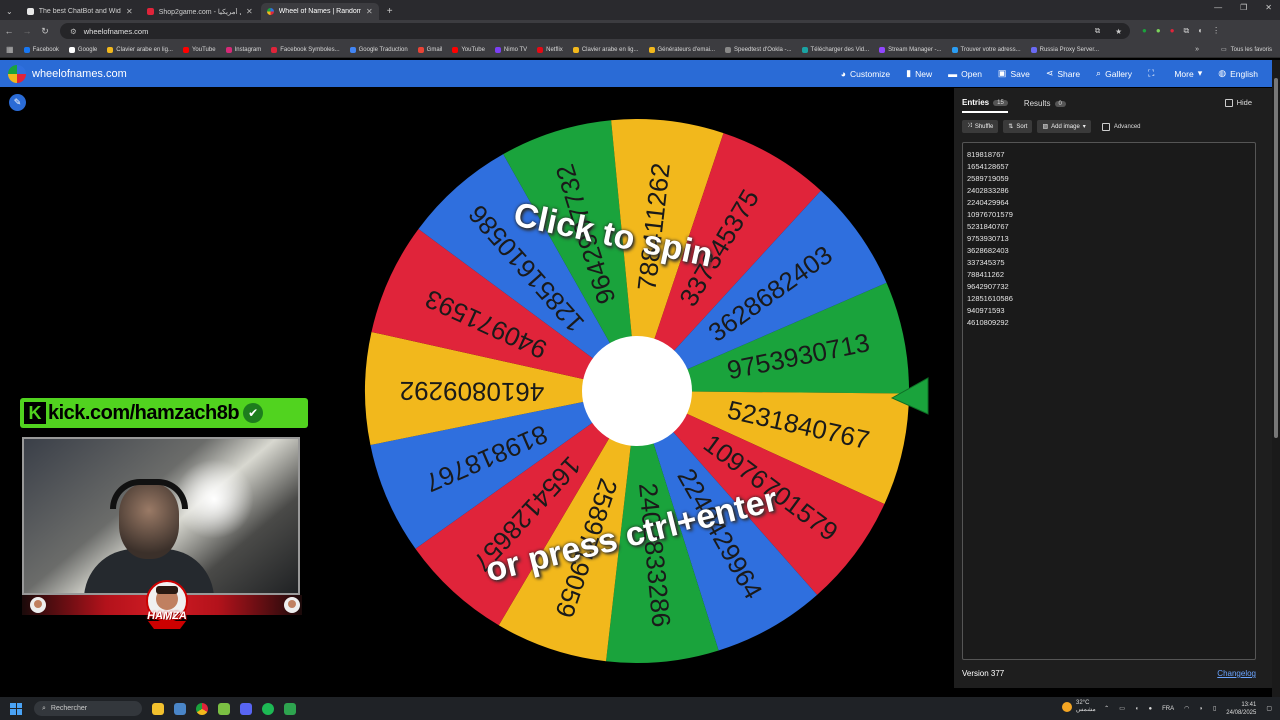 This screenshot has width=1280, height=720. What do you see at coordinates (1269, 708) in the screenshot?
I see `notifications-icon: ▢` at bounding box center [1269, 708].